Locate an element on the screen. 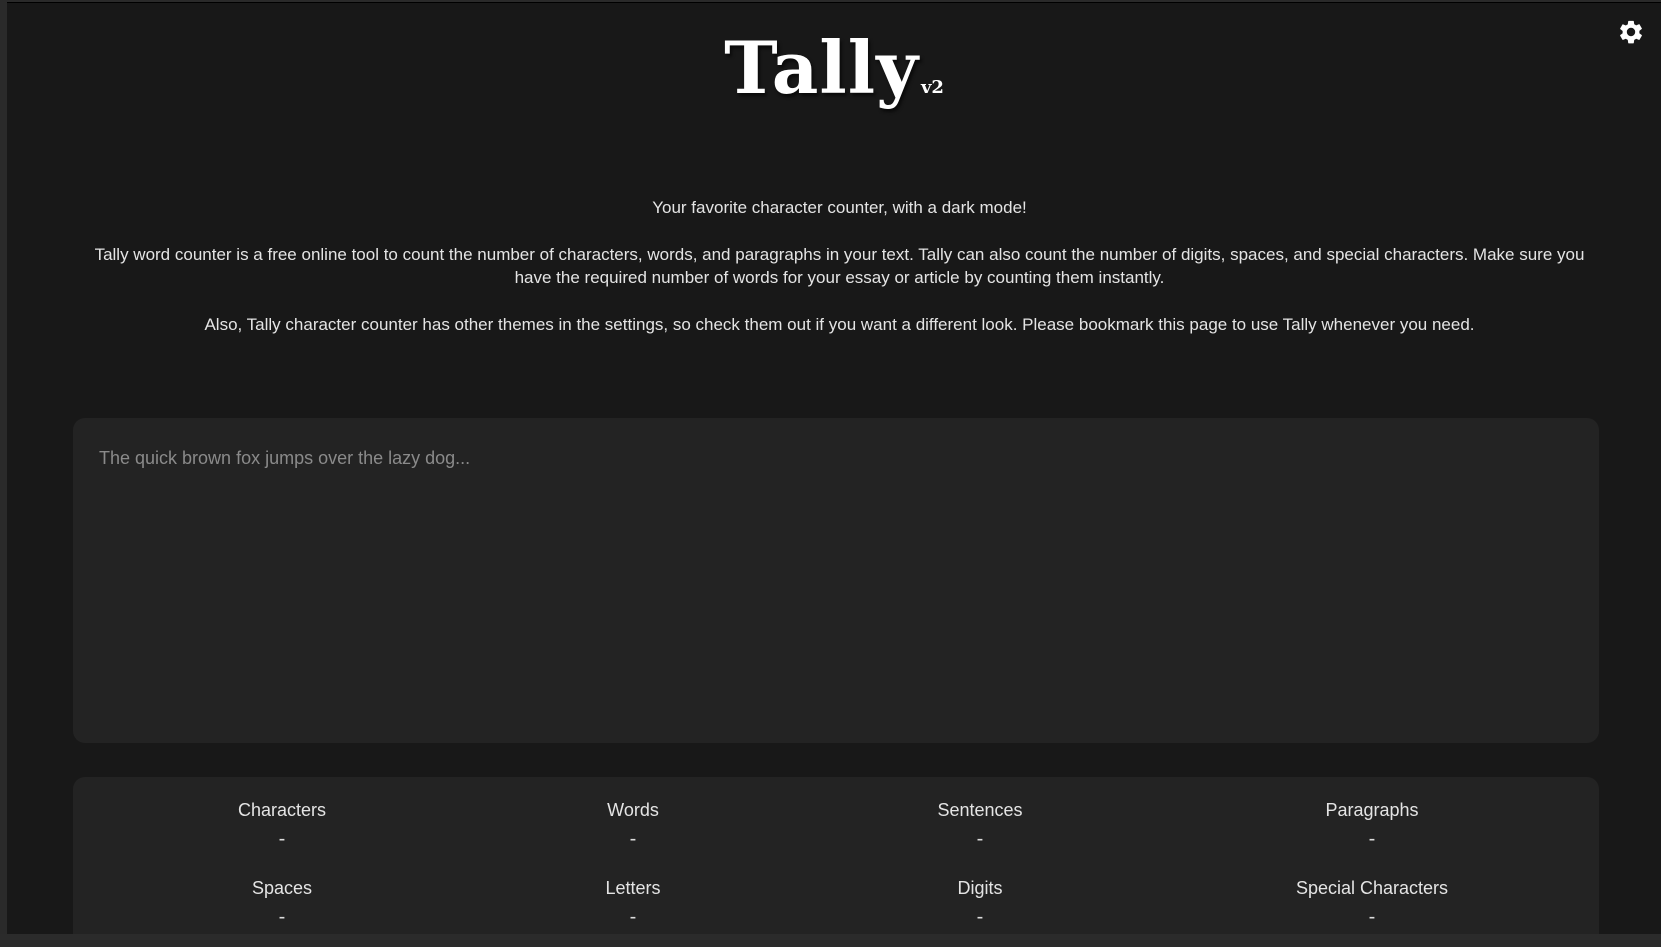  stat-paragraphs: Paragraphs - is located at coordinates (1372, 825).